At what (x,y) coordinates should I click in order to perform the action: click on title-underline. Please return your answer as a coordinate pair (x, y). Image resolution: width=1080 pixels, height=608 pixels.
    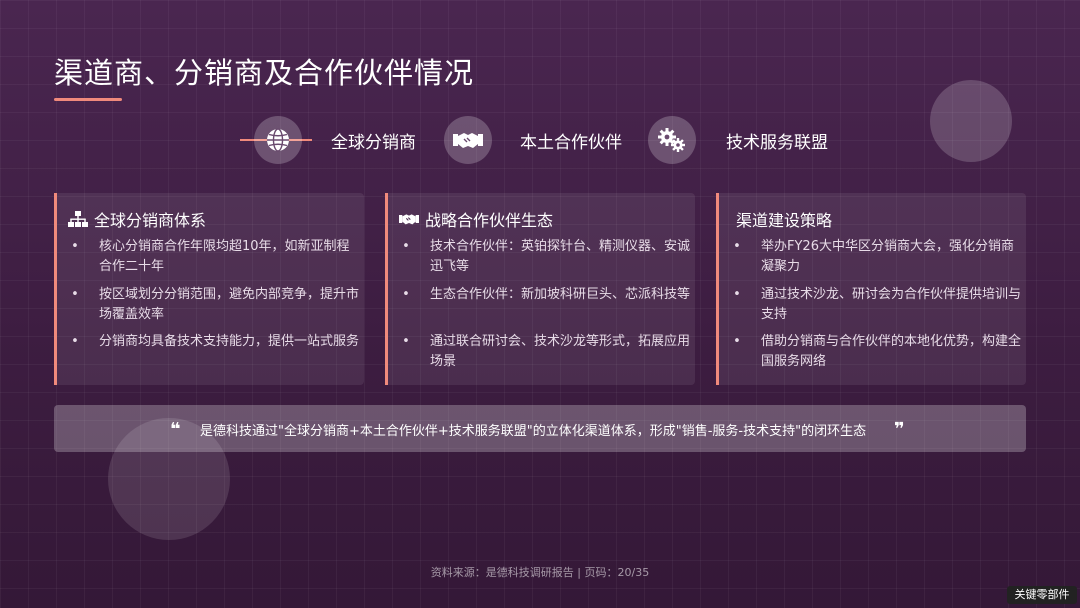
    Looking at the image, I should click on (88, 99).